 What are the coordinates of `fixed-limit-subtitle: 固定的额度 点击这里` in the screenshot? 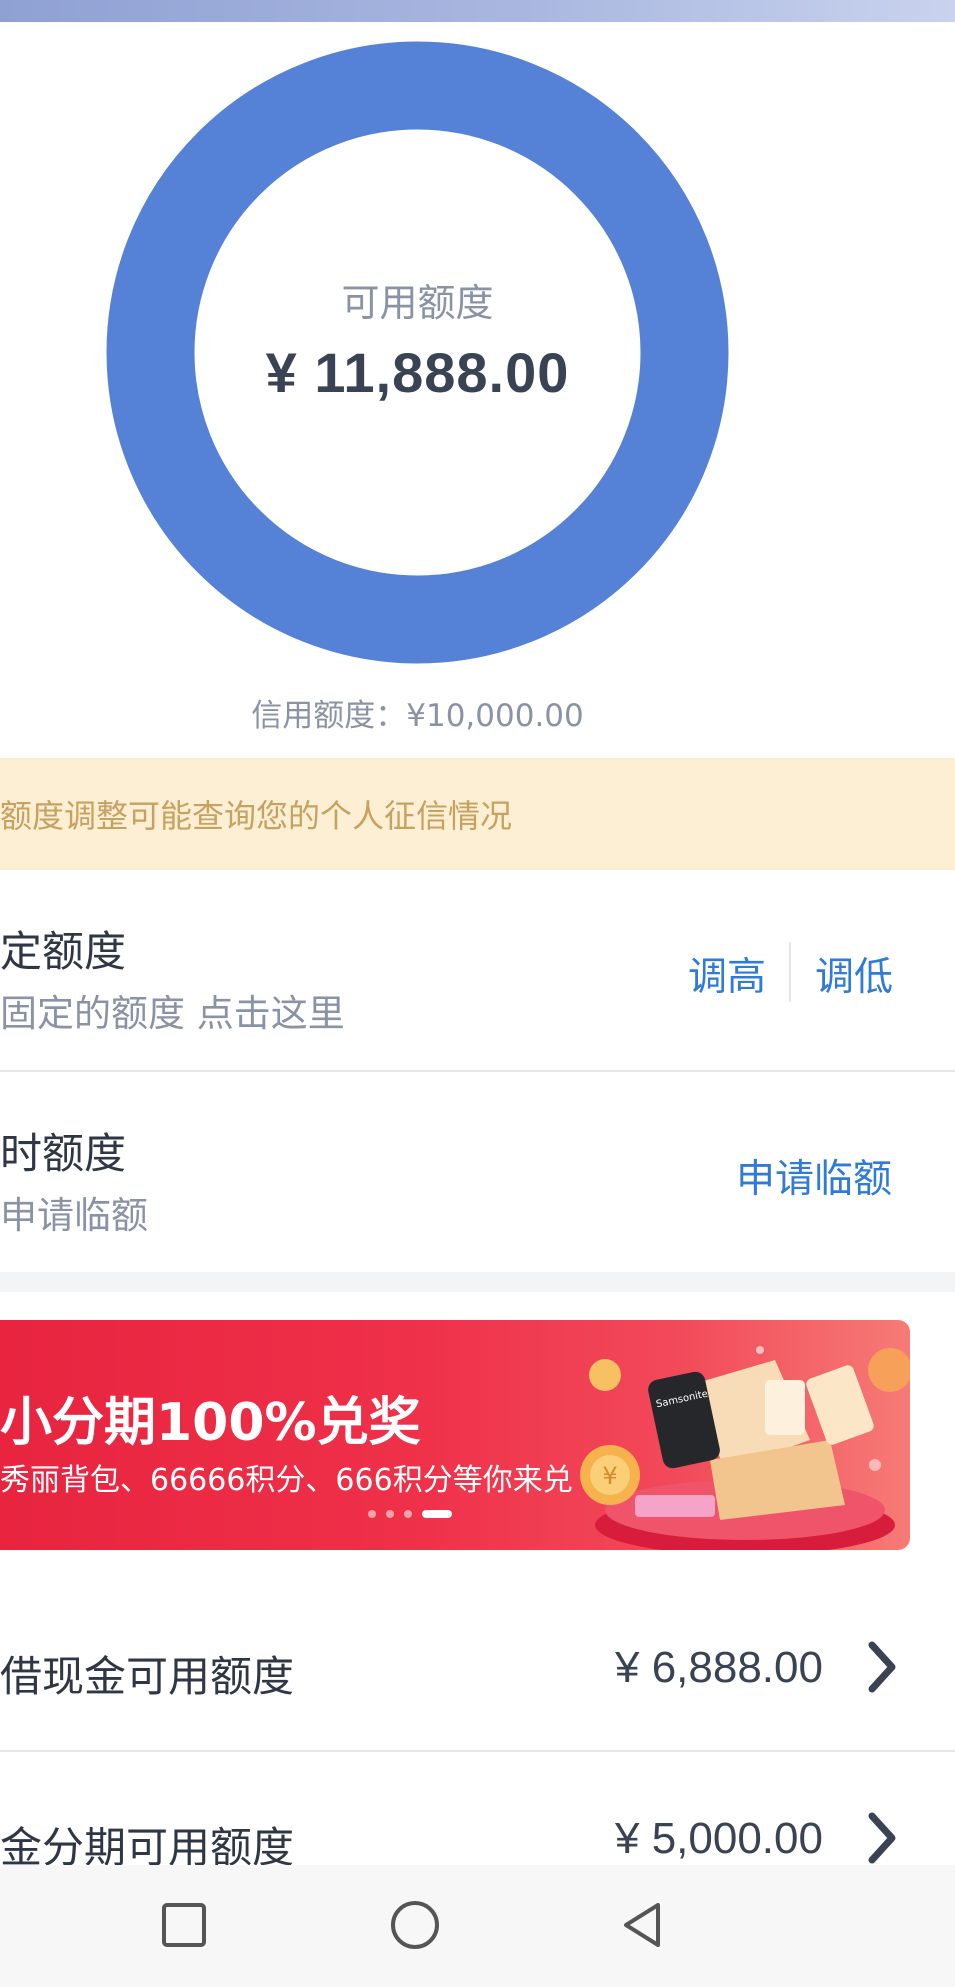 It's located at (172, 1010).